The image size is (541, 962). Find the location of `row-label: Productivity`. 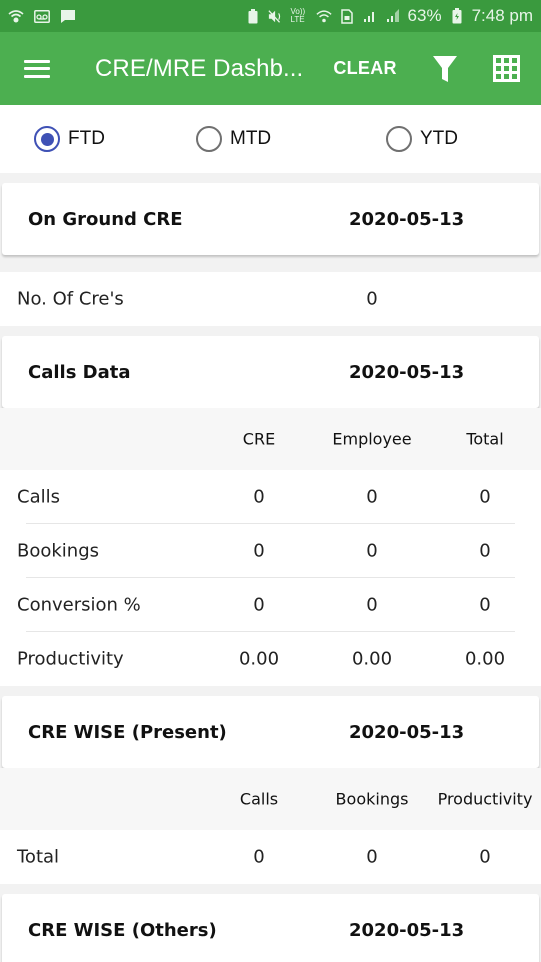

row-label: Productivity is located at coordinates (70, 659).